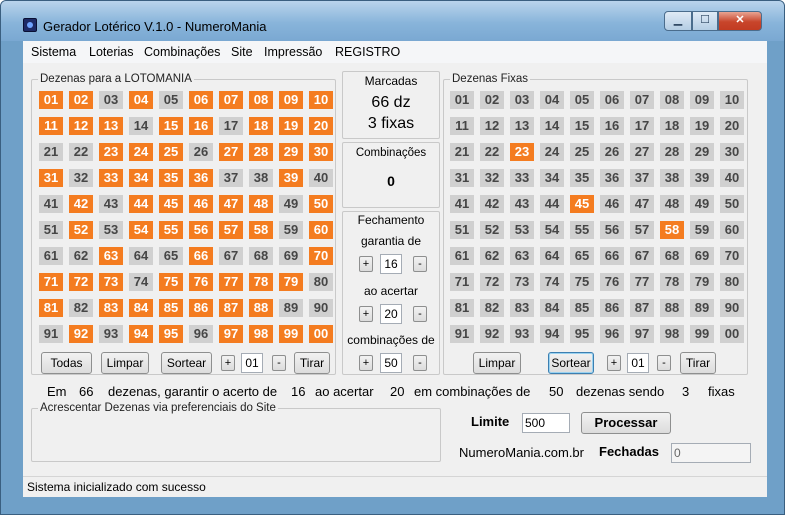  I want to click on combinacoes-de-plus-button: +, so click(366, 363).